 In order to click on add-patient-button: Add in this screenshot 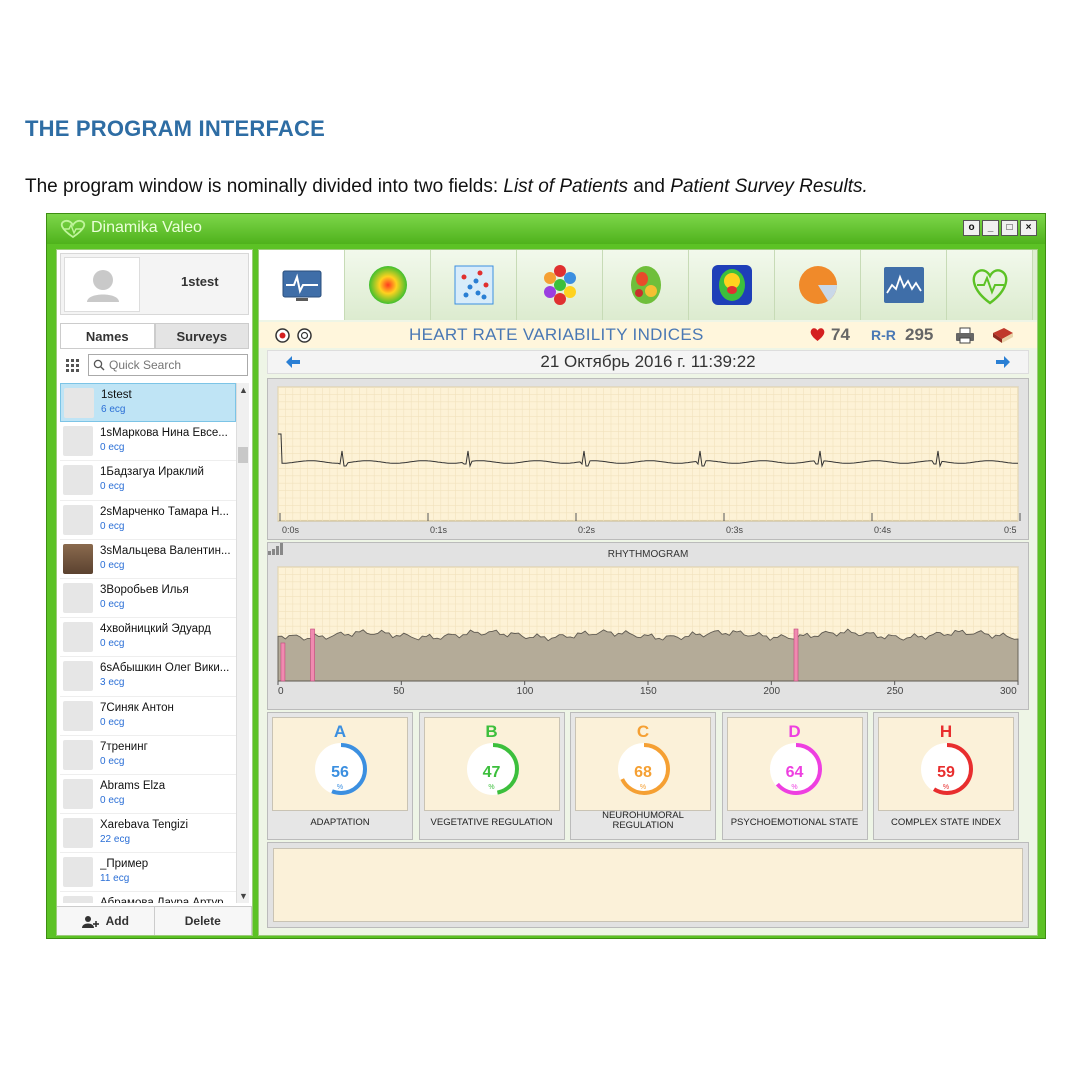, I will do `click(106, 921)`.